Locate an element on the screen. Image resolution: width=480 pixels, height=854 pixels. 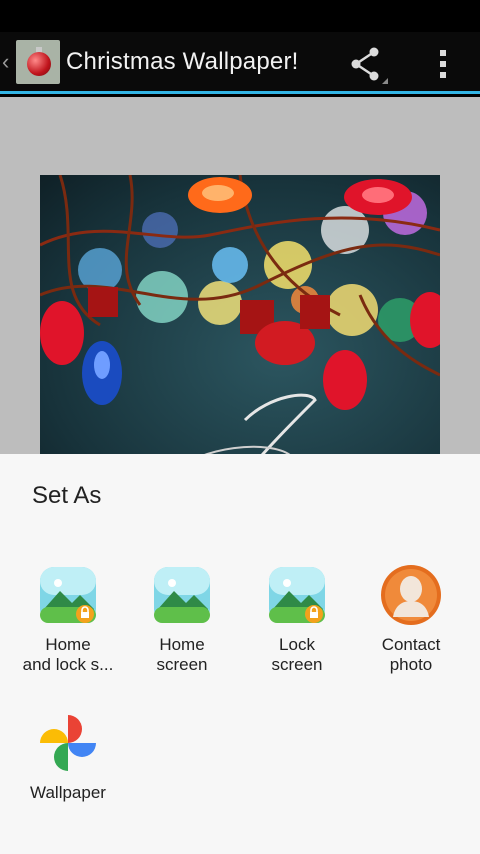
option-lock-screen: Lock screen is located at coordinates (297, 620).